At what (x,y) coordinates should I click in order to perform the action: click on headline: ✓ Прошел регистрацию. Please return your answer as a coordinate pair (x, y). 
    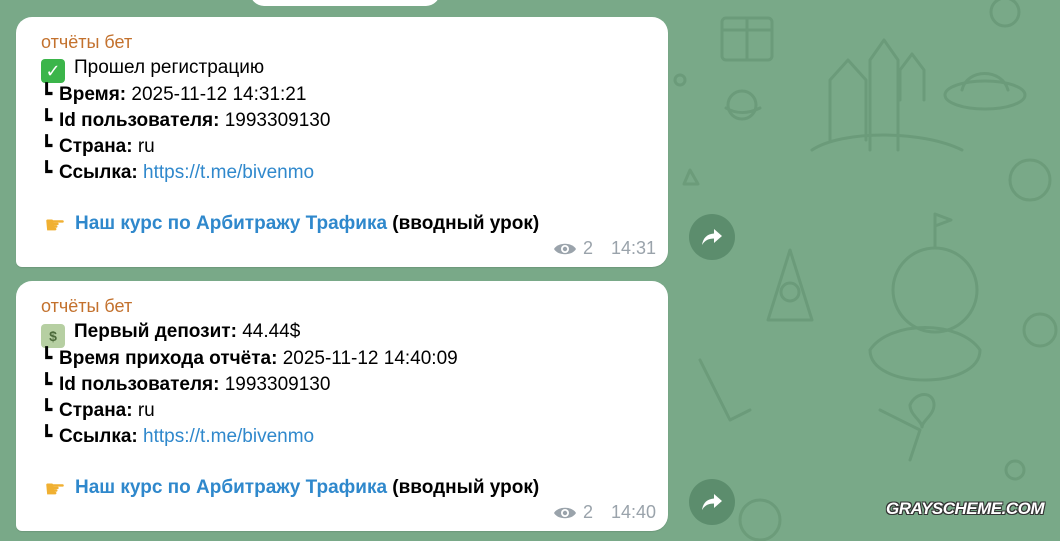
    Looking at the image, I should click on (152, 70).